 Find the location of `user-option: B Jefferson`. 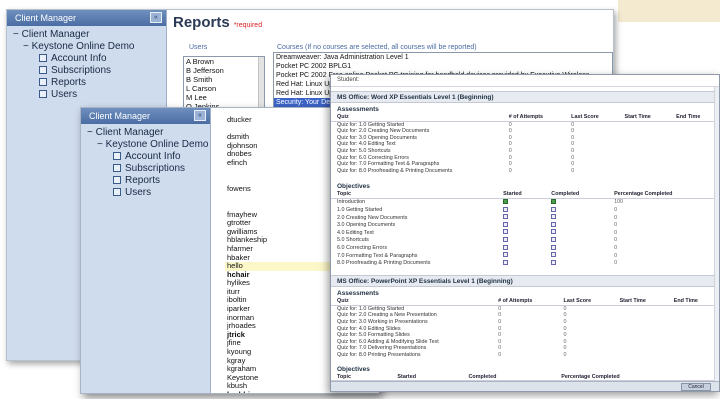

user-option: B Jefferson is located at coordinates (224, 70).